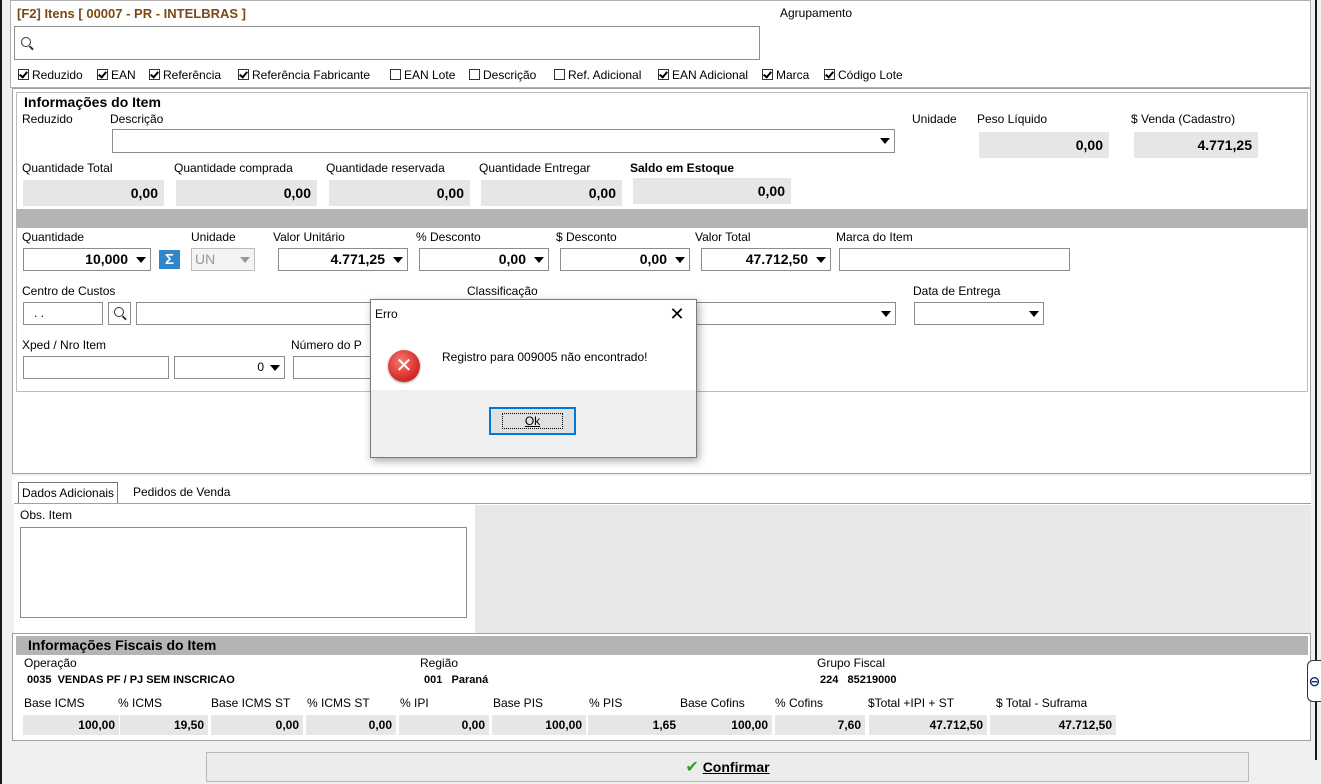  I want to click on close-icon: ✕, so click(677, 314).